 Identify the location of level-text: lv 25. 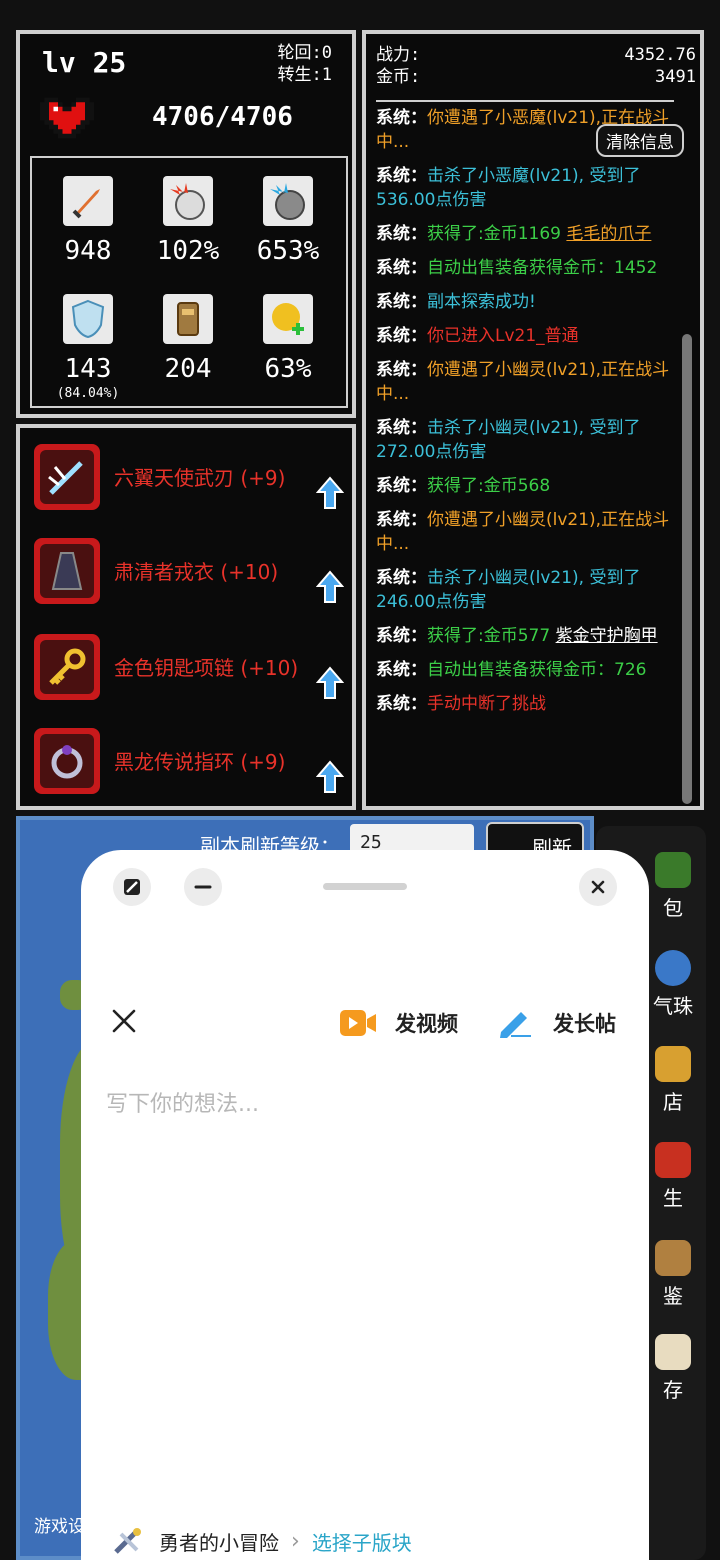
(84, 62).